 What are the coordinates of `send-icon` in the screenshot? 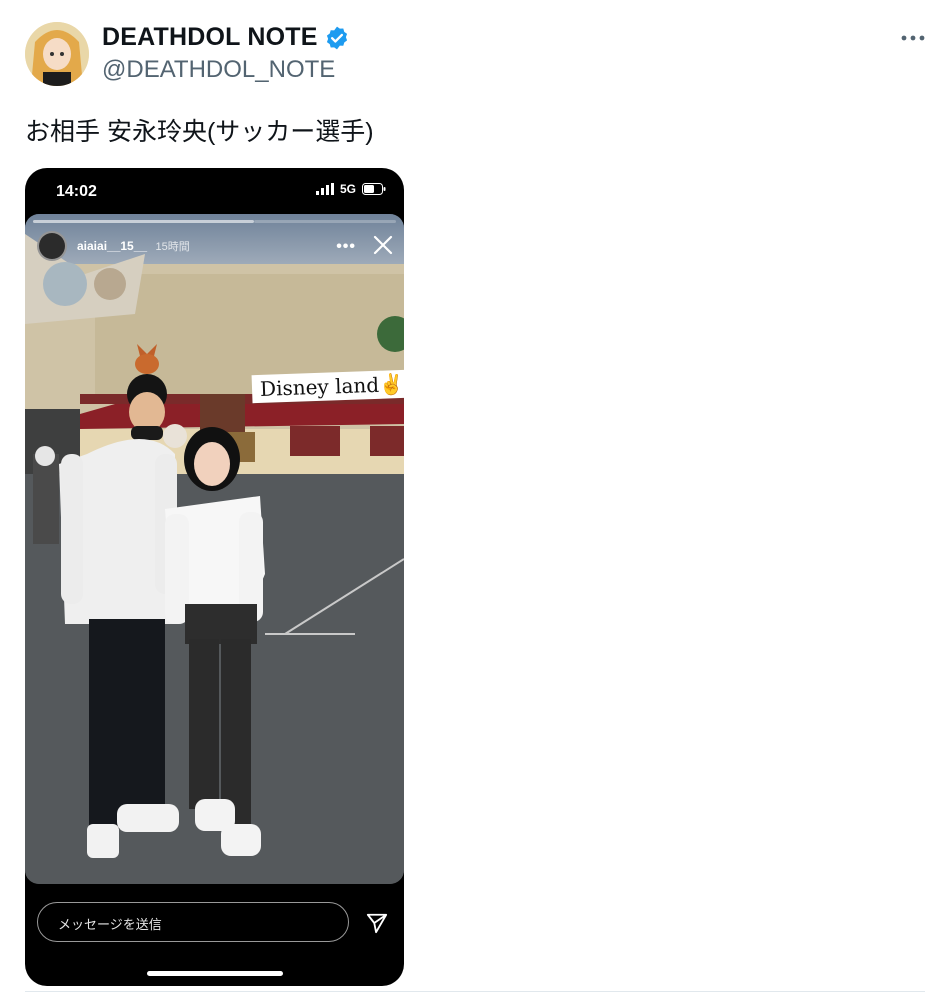 It's located at (377, 923).